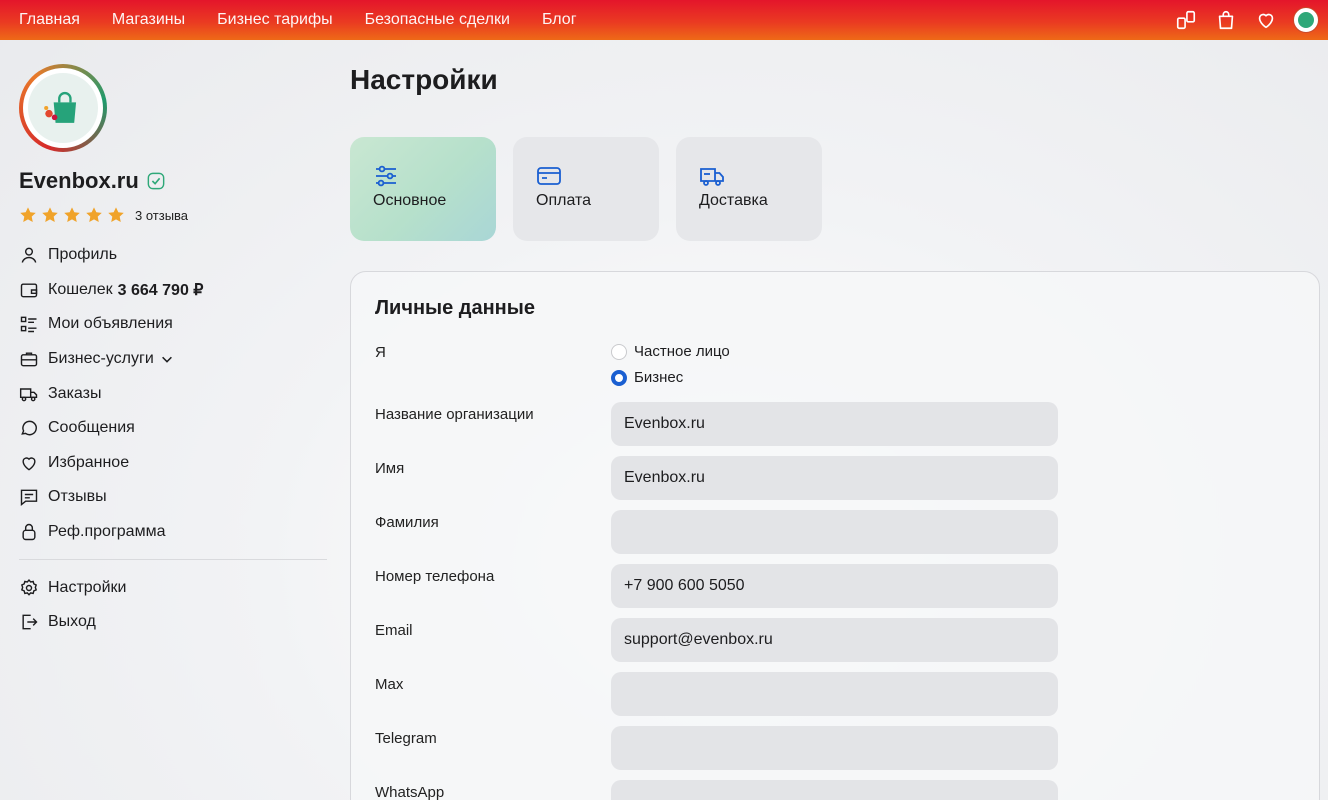 This screenshot has height=800, width=1328. Describe the element at coordinates (424, 79) in the screenshot. I see `page-title: Настройки` at that location.